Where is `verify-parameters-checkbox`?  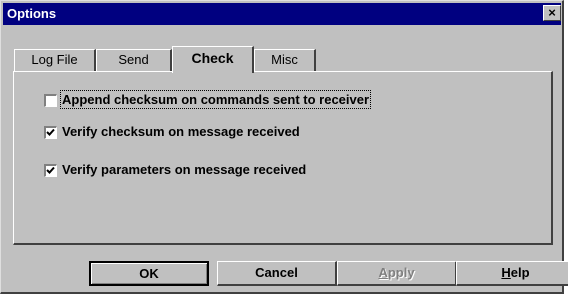 verify-parameters-checkbox is located at coordinates (50, 170).